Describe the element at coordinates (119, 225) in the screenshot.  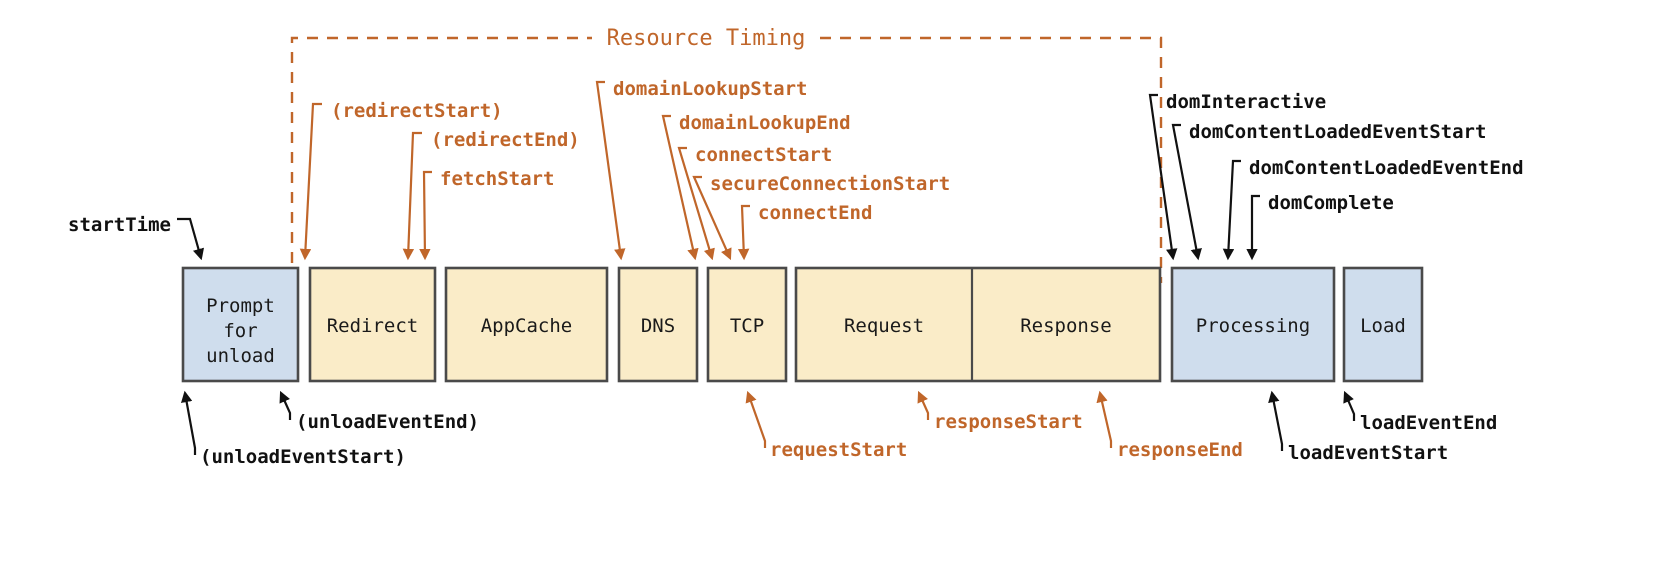
I see `annotation-start-time-label: startTime` at that location.